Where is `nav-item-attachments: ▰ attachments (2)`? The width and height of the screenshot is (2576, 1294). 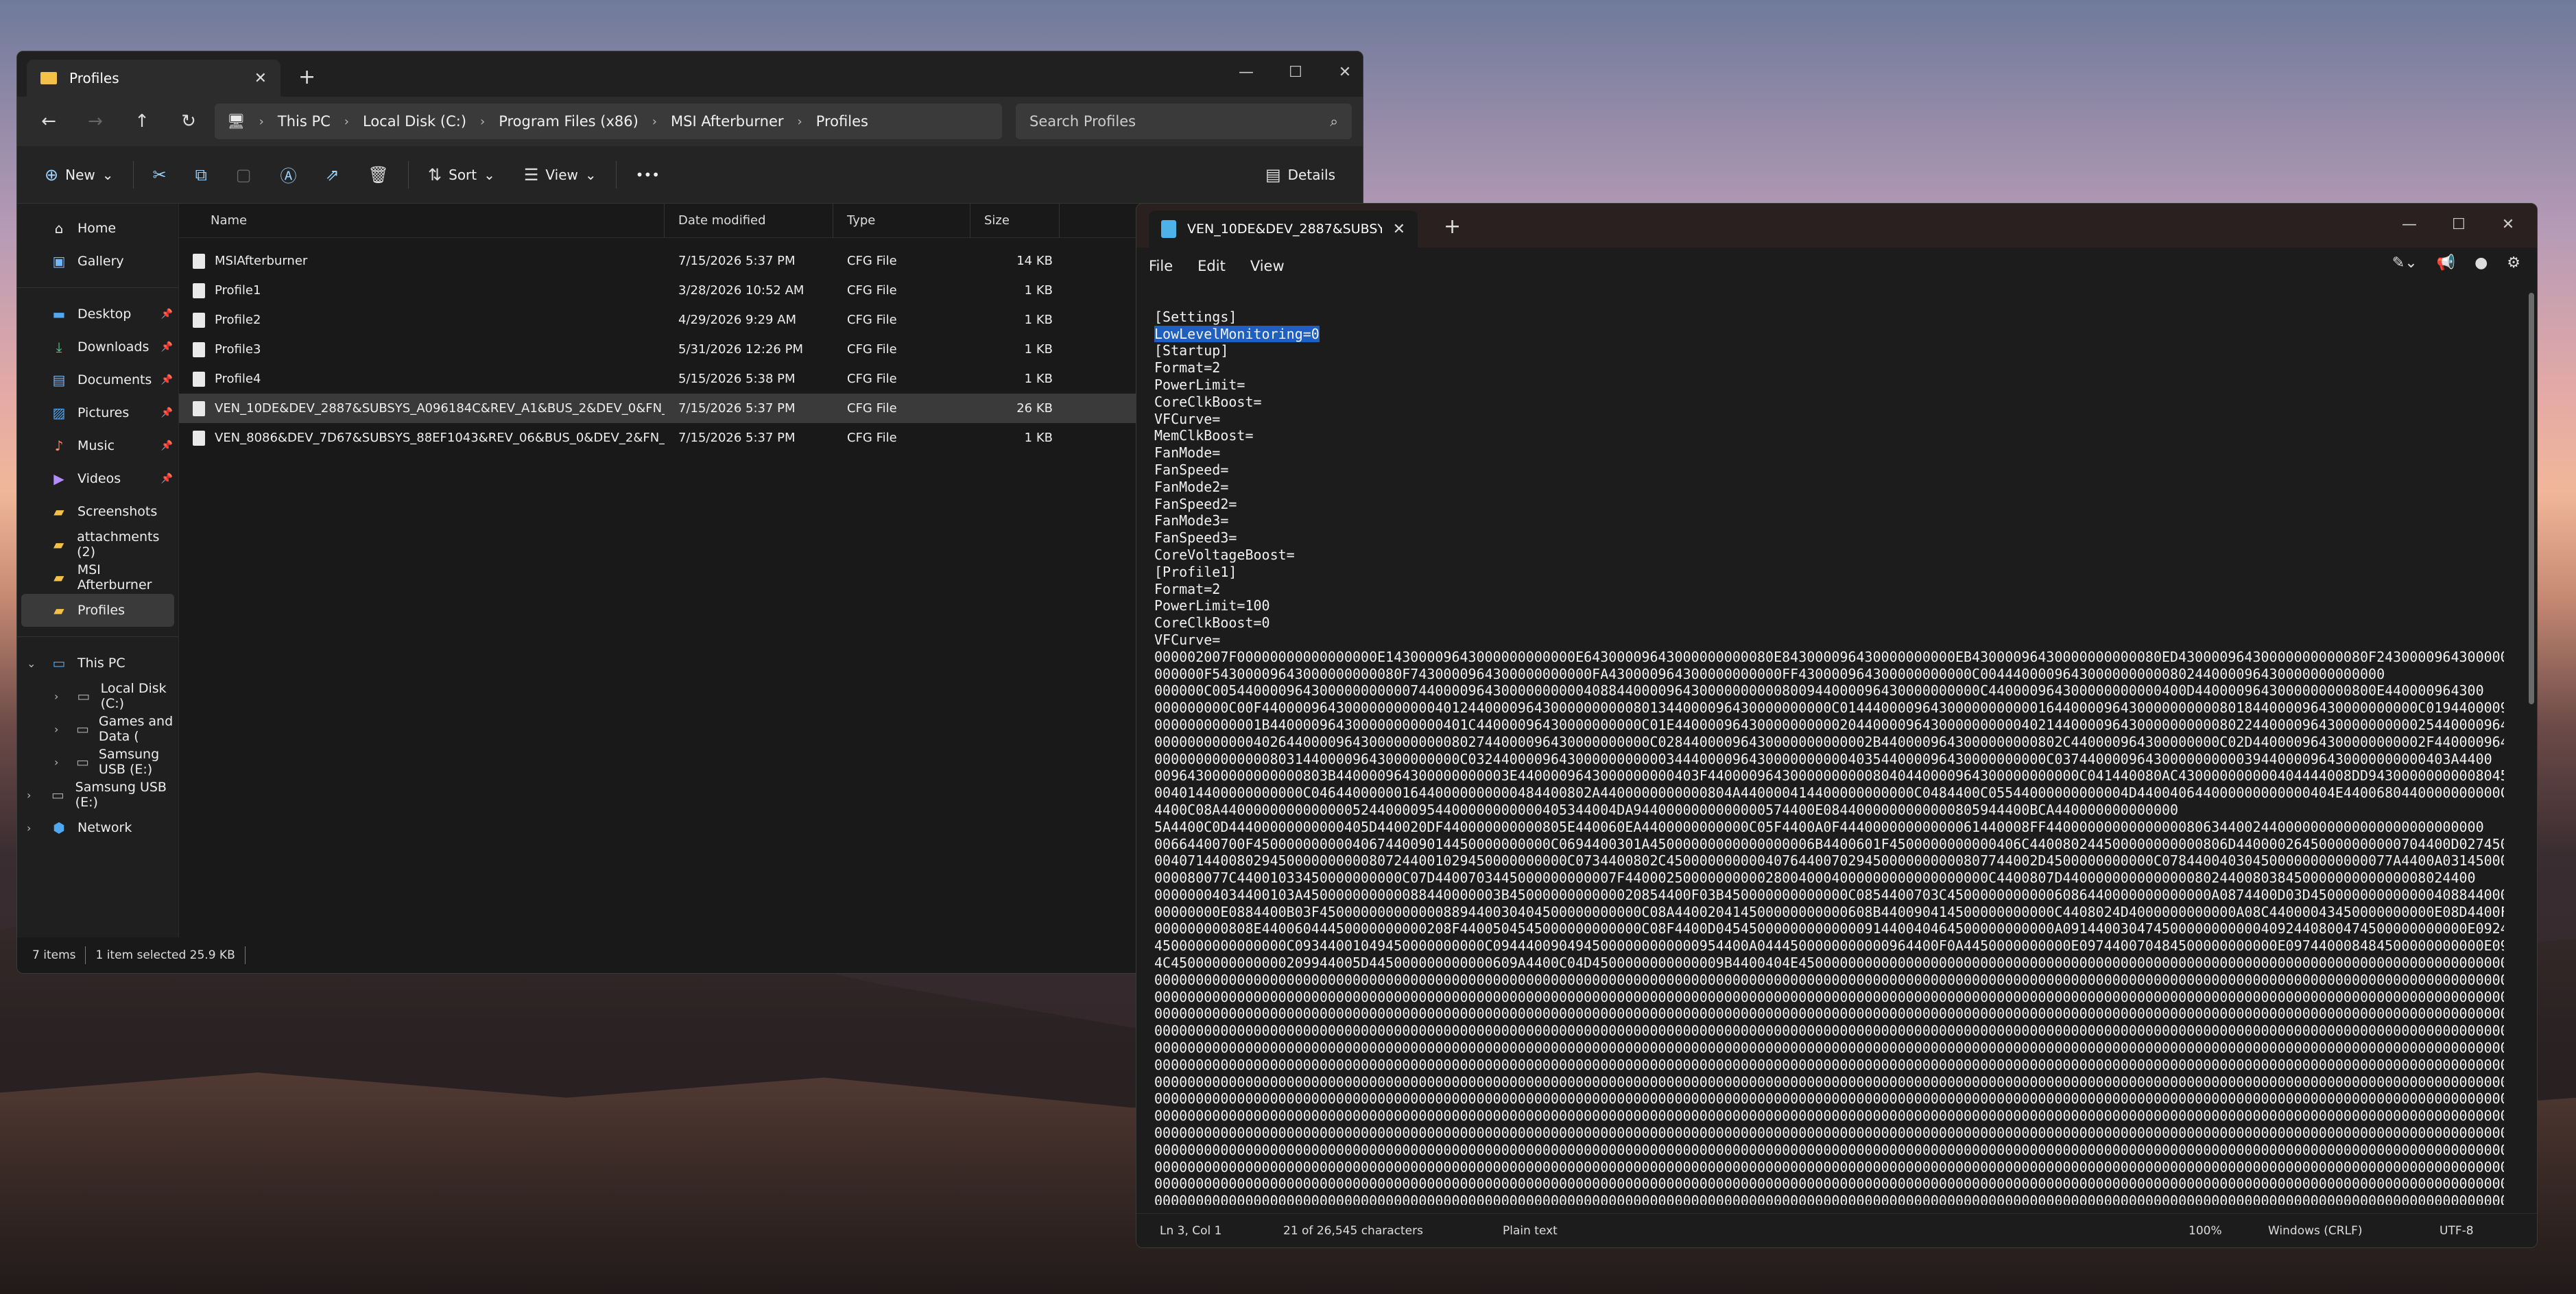 nav-item-attachments: ▰ attachments (2) is located at coordinates (97, 545).